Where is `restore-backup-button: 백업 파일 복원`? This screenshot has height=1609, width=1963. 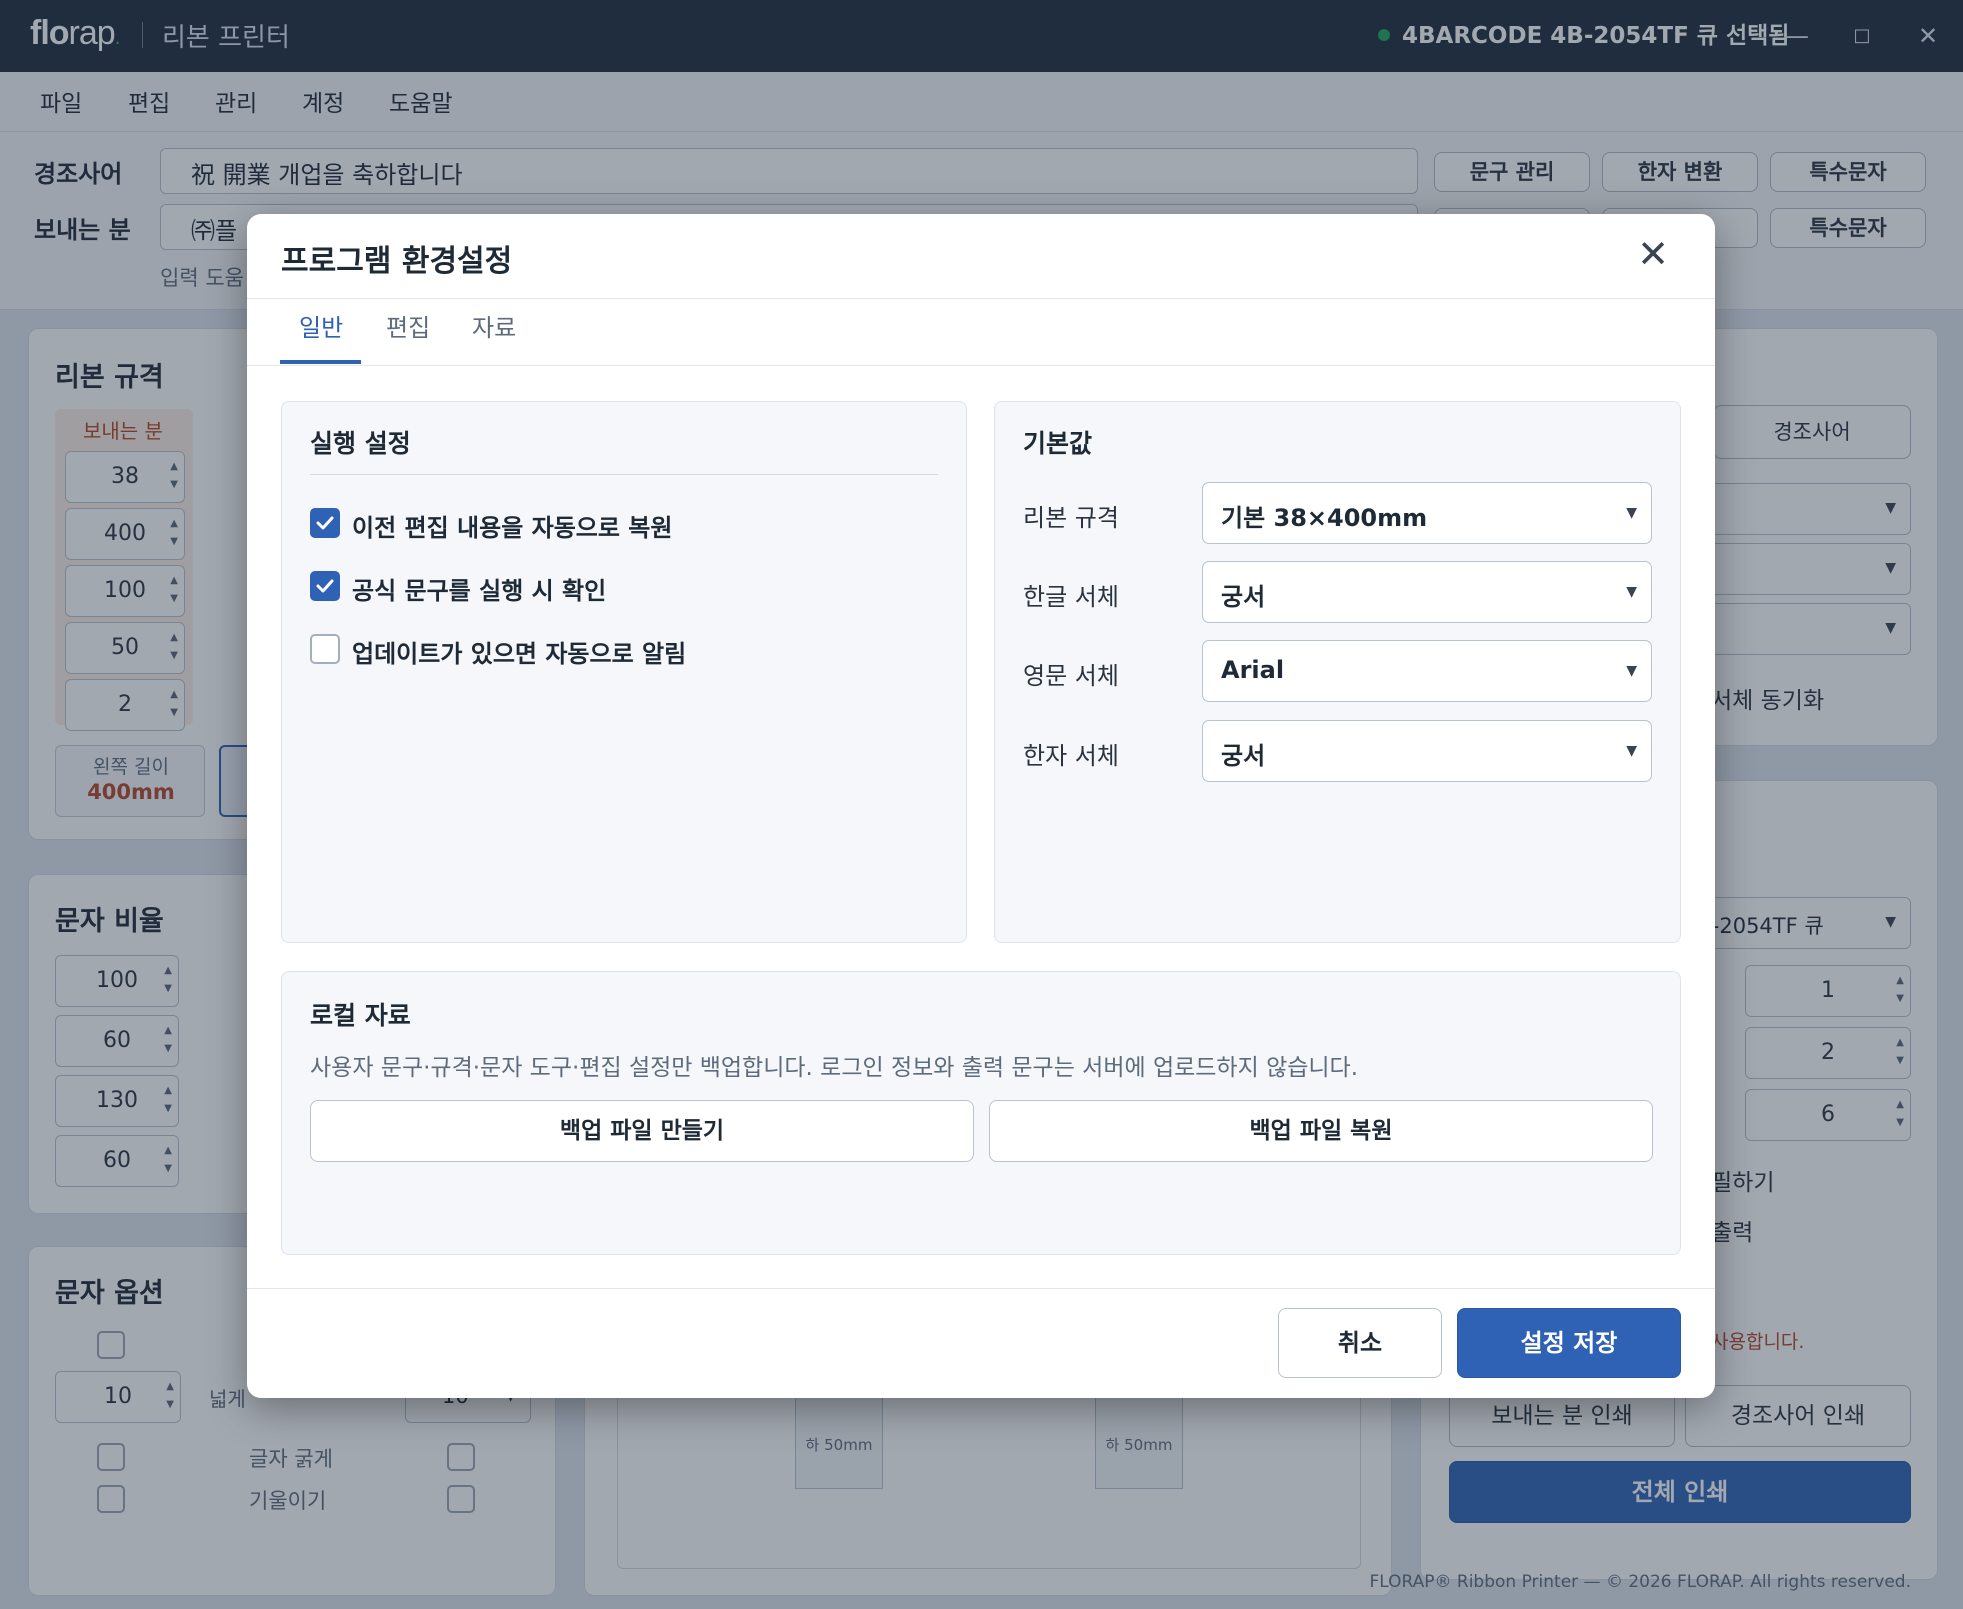 restore-backup-button: 백업 파일 복원 is located at coordinates (1321, 1131).